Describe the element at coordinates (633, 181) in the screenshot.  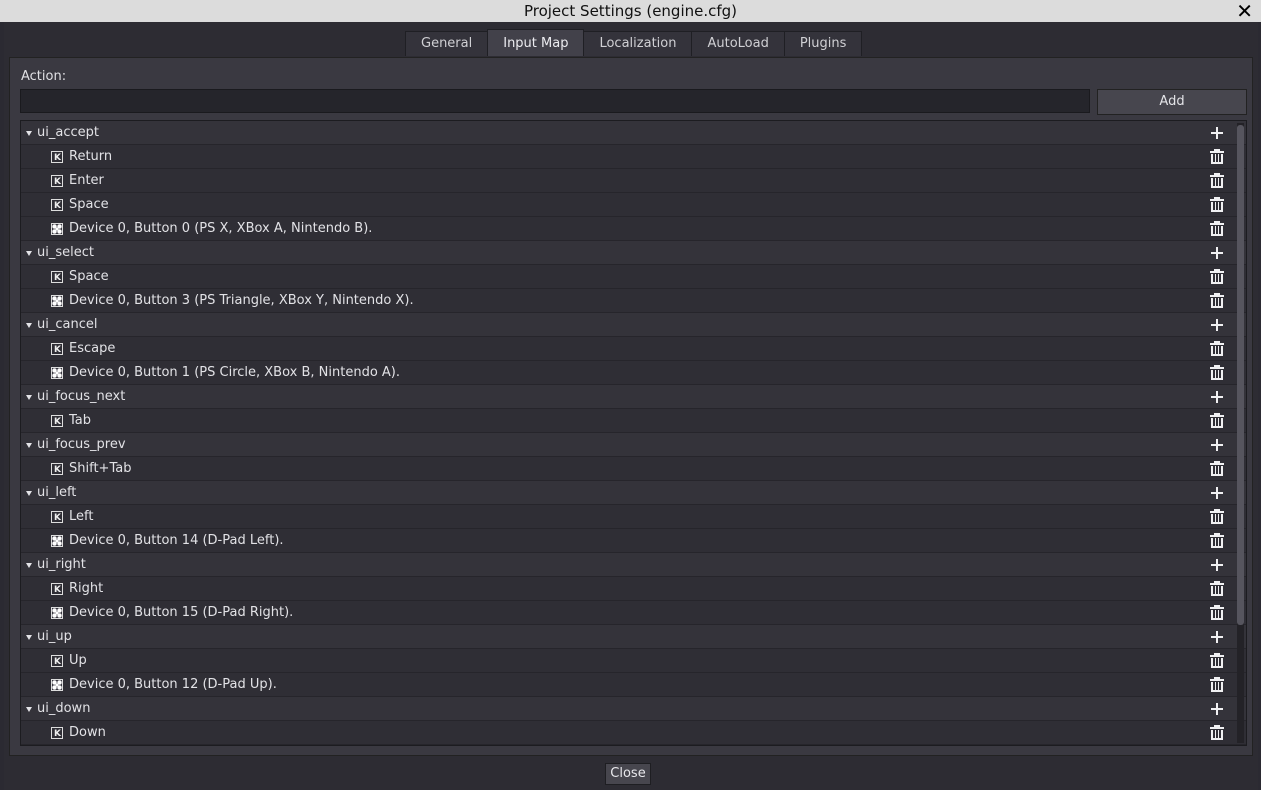
I see `event-row: Enter` at that location.